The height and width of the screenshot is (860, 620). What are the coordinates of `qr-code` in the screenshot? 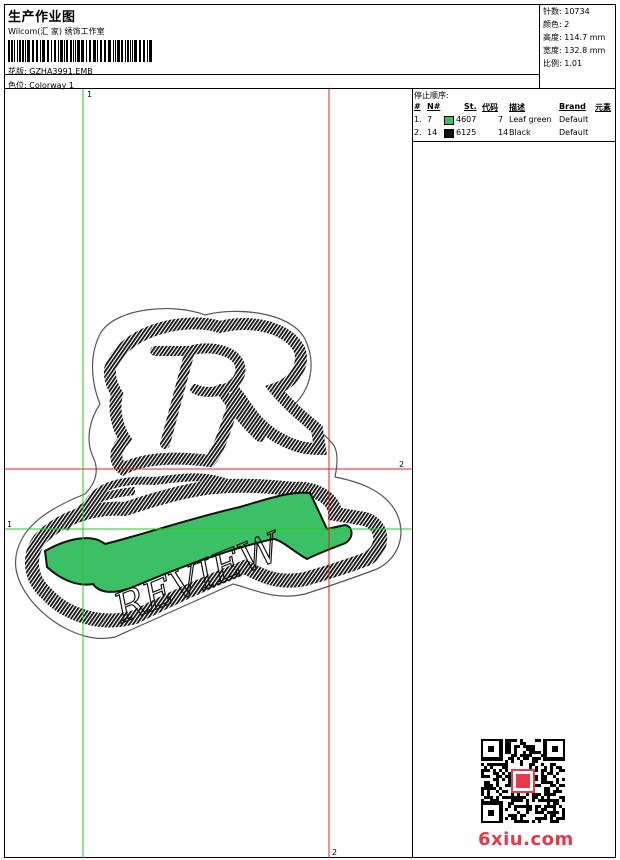 It's located at (523, 781).